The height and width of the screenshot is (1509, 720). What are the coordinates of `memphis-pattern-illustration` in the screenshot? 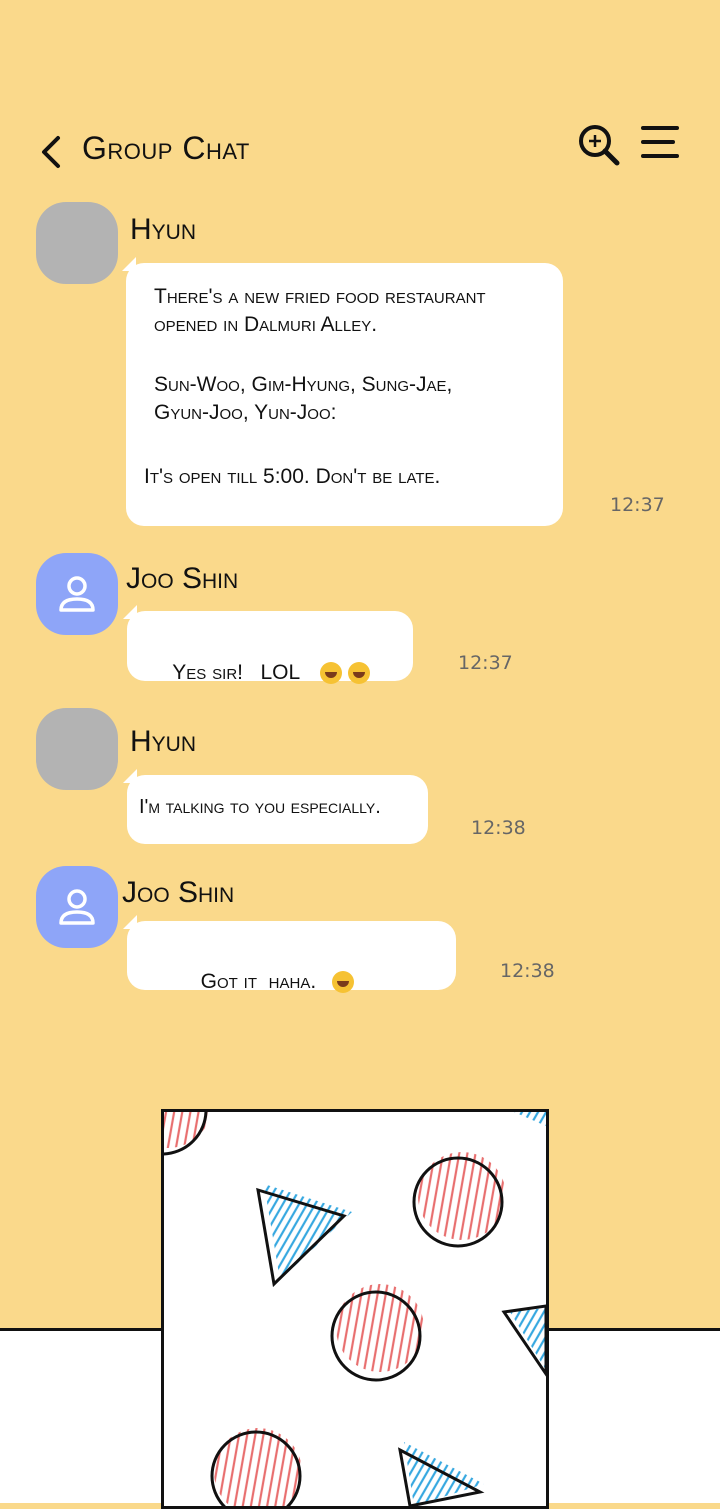 It's located at (355, 1309).